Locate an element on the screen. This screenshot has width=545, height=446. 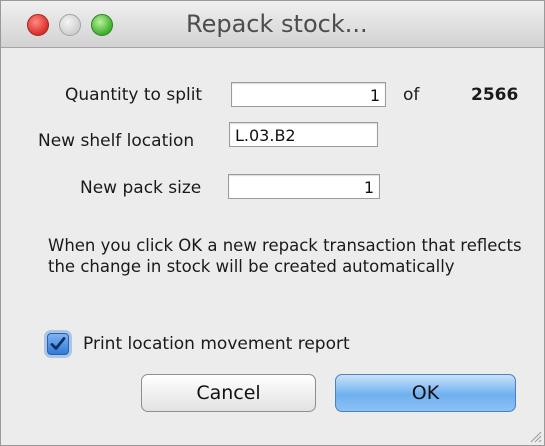
cancel-button: Cancel is located at coordinates (228, 393).